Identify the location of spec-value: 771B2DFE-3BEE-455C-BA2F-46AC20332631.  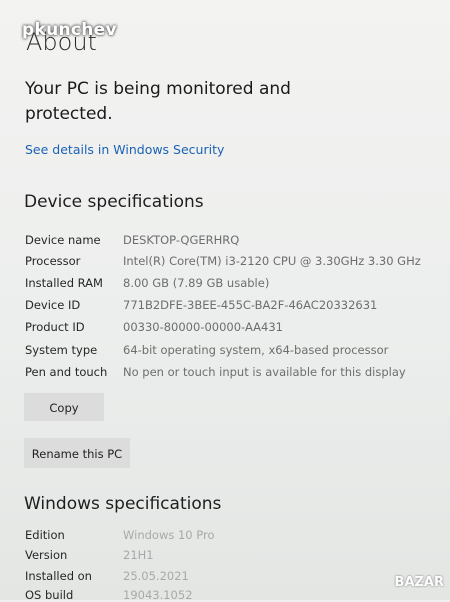
(250, 305).